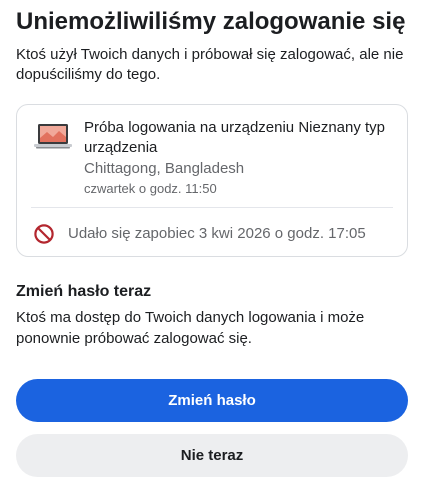 The image size is (424, 499). I want to click on not-now-button: Nie teraz, so click(212, 455).